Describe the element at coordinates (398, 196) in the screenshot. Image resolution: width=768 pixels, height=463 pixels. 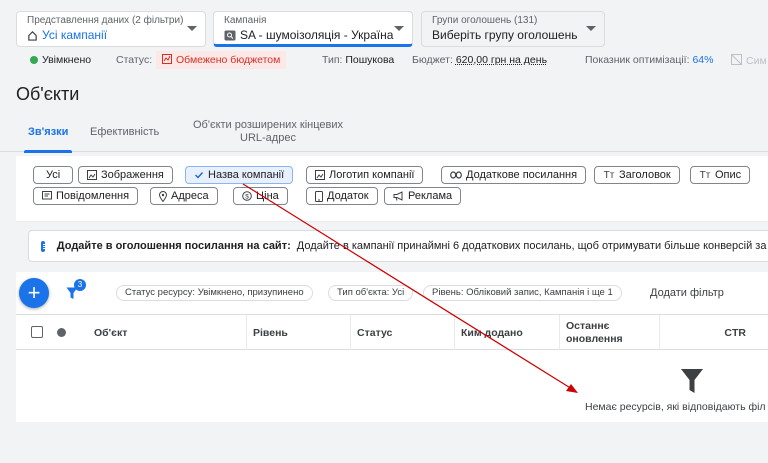
I see `megaphone-icon` at that location.